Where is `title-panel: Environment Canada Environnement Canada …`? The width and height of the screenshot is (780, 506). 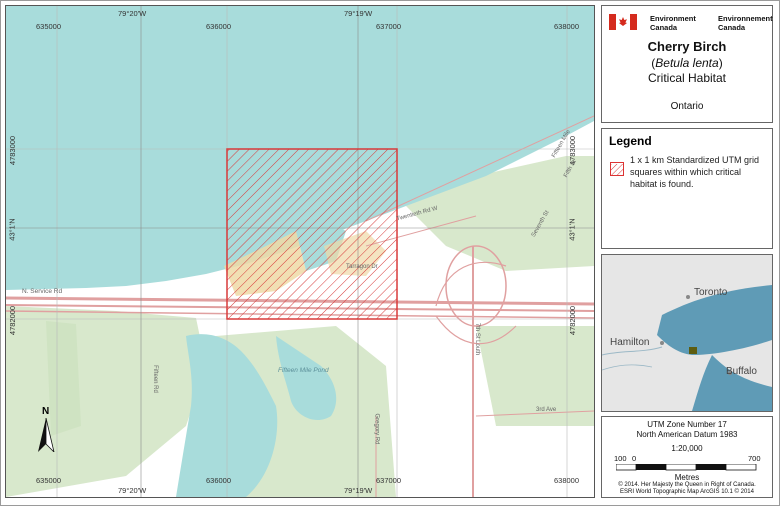 title-panel: Environment Canada Environnement Canada … is located at coordinates (687, 64).